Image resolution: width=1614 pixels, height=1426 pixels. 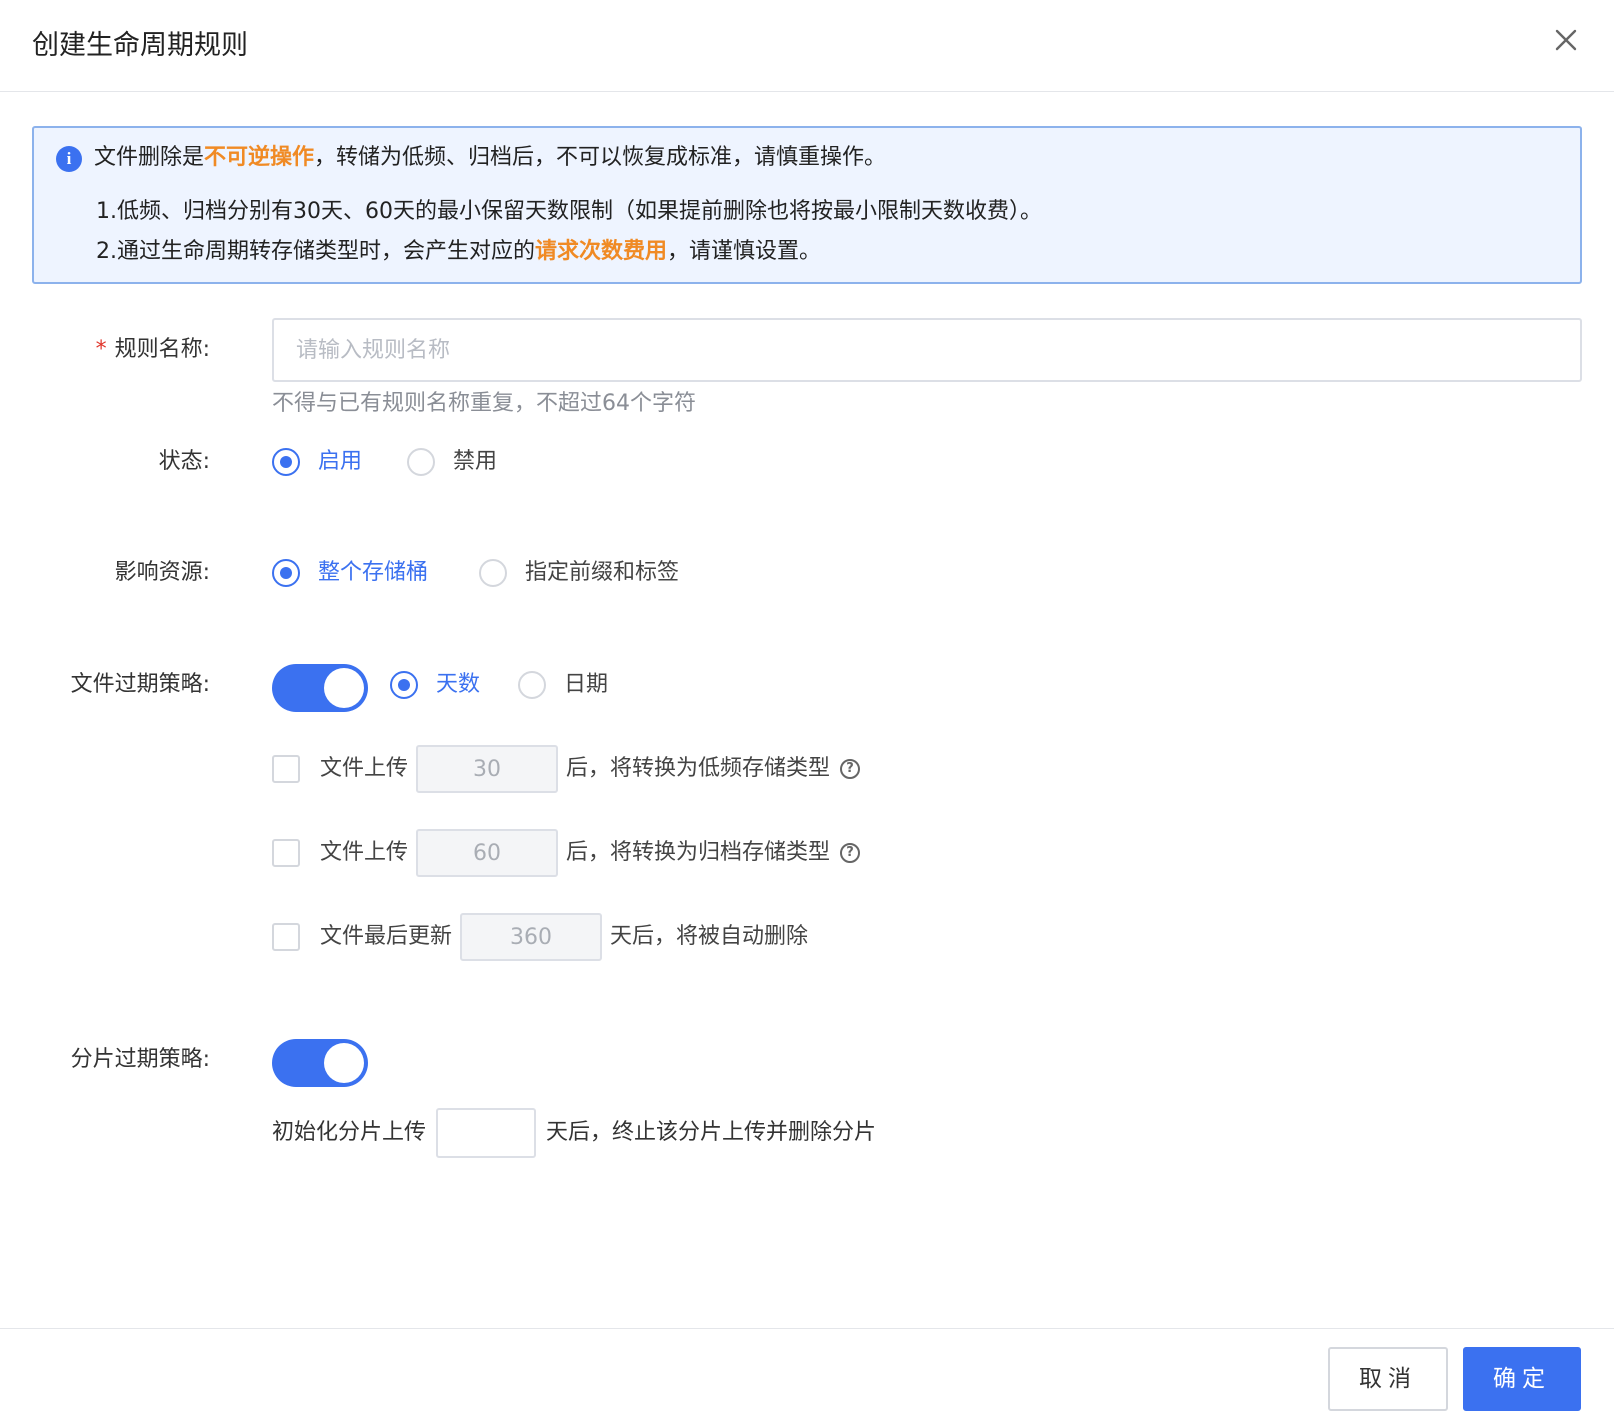 I want to click on dialog-header: 创建生命周期规则, so click(x=807, y=46).